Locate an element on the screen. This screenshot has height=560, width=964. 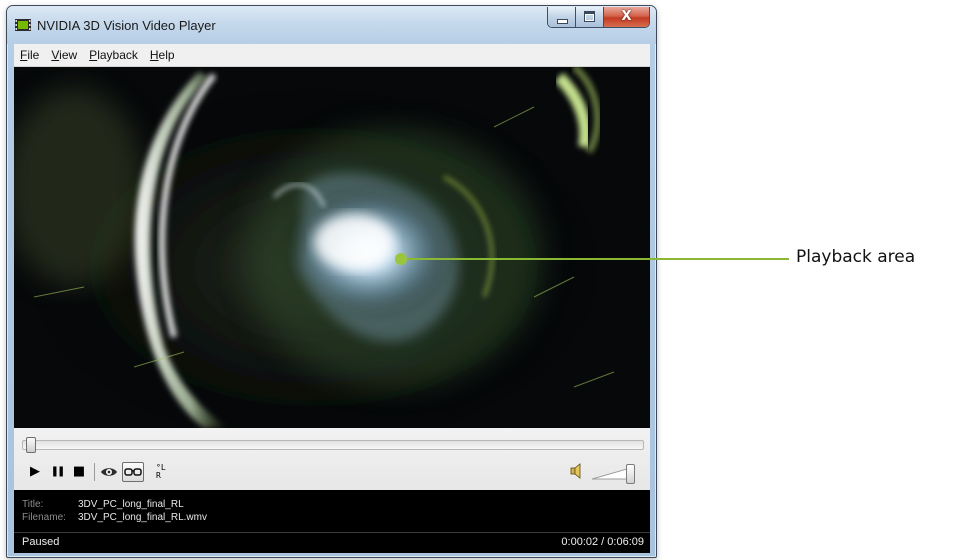
window-controls: X is located at coordinates (598, 17).